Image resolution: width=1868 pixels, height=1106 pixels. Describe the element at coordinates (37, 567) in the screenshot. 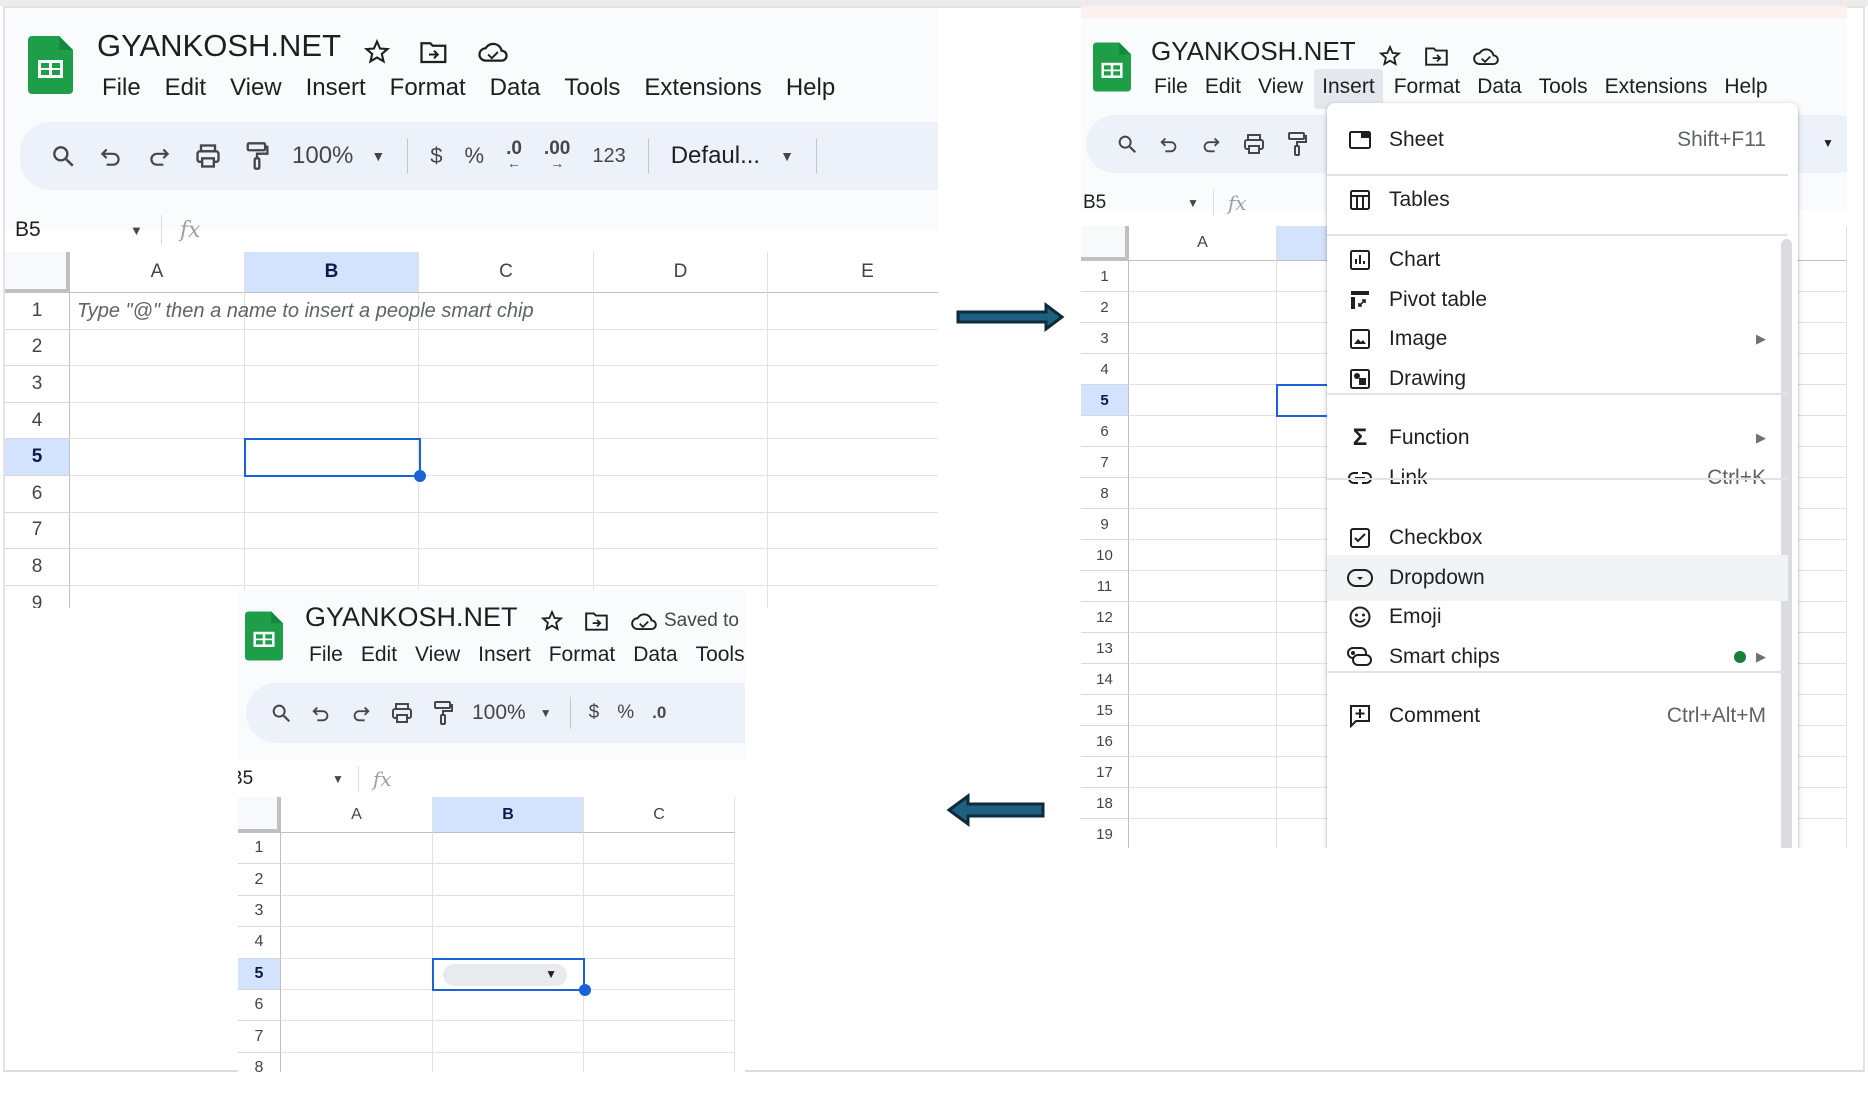

I see `row-header-8: 8` at that location.